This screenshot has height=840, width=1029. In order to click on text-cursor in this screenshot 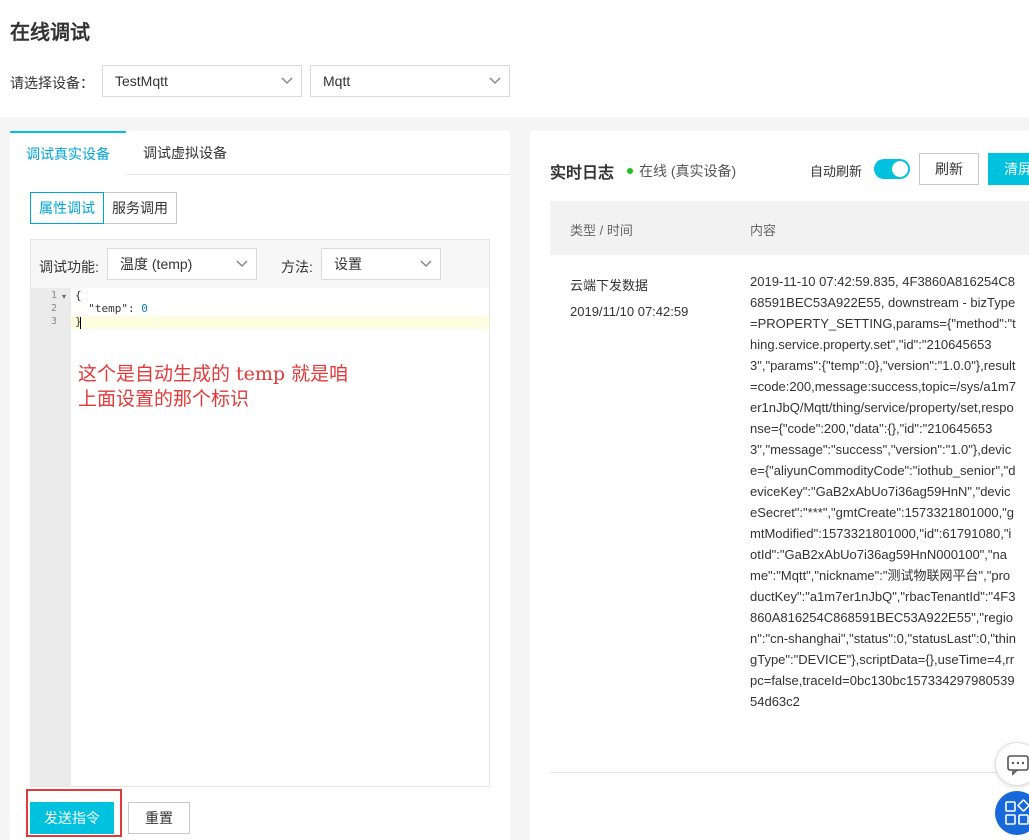, I will do `click(80, 323)`.